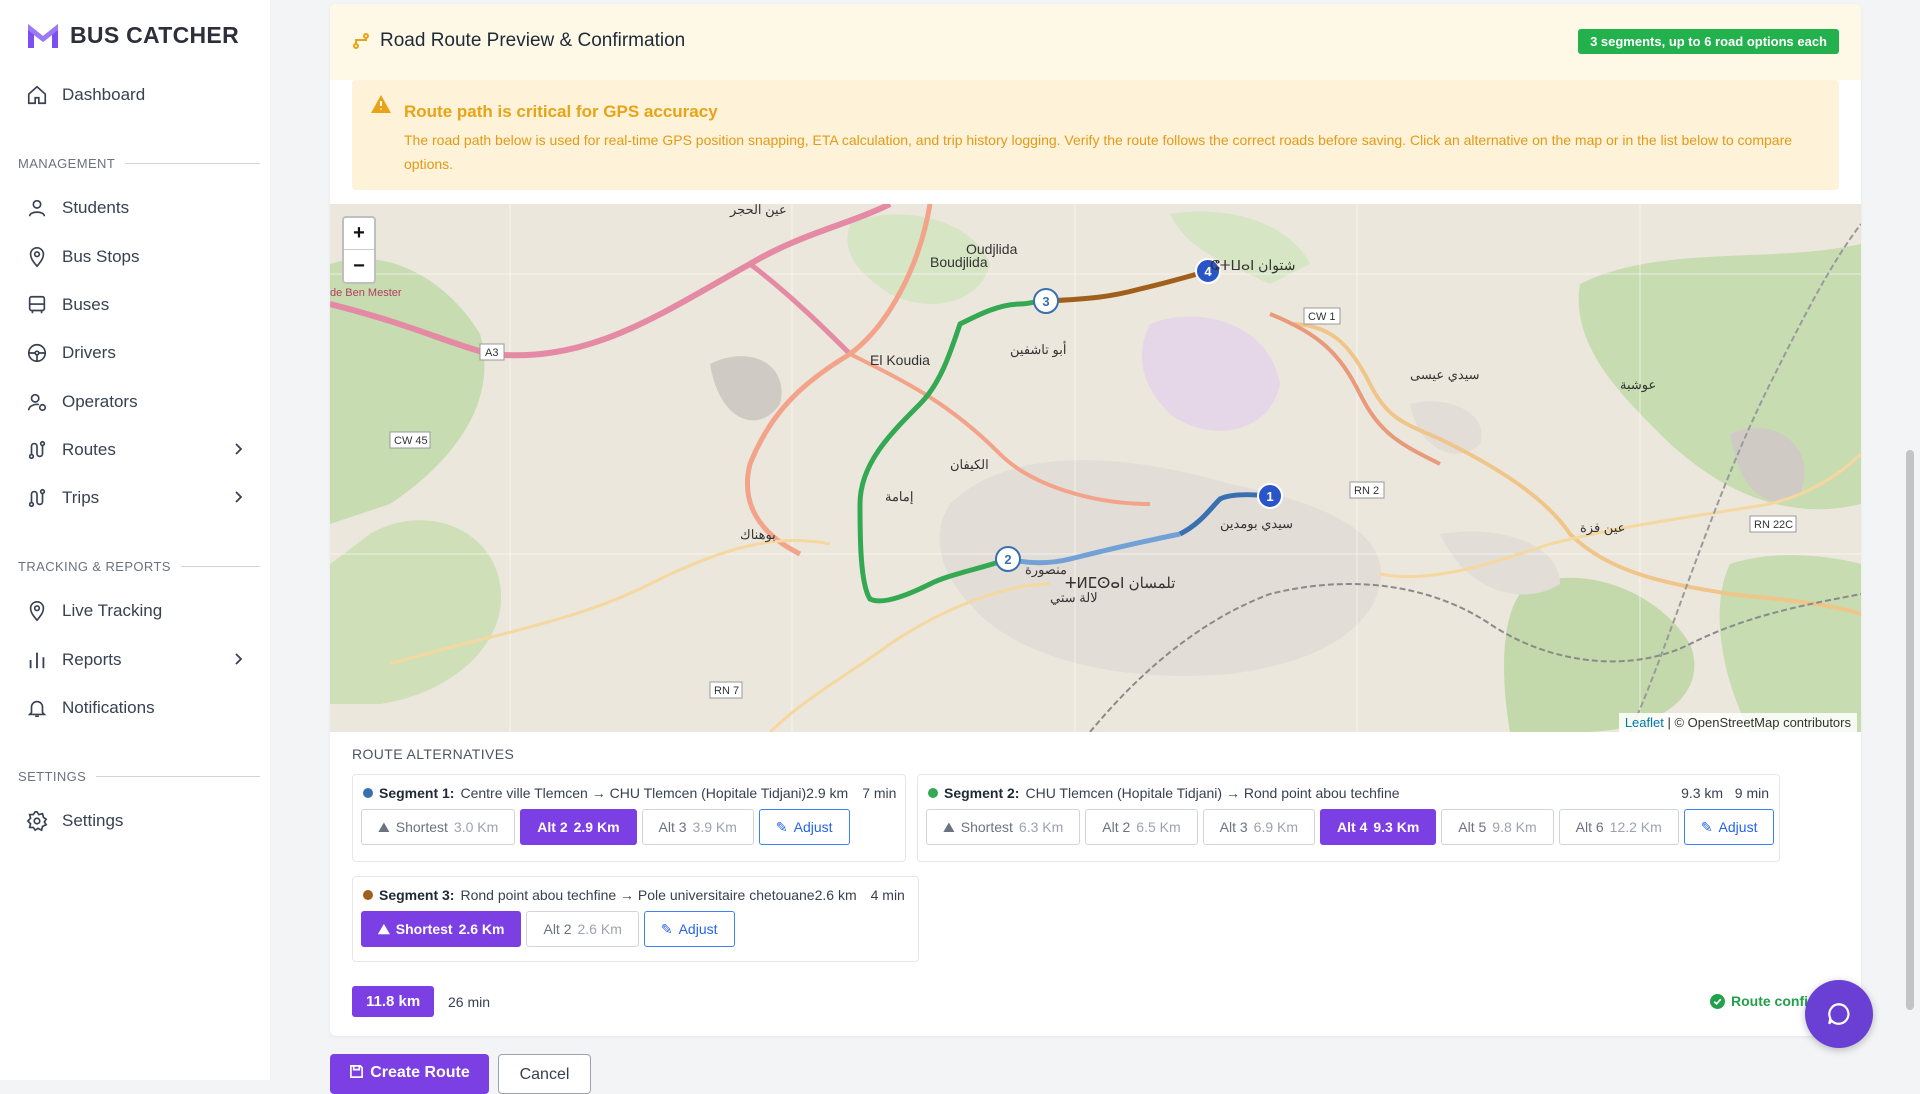 Image resolution: width=1920 pixels, height=1094 pixels. I want to click on option-alt-6: Alt 6 12.2 Km, so click(1618, 827).